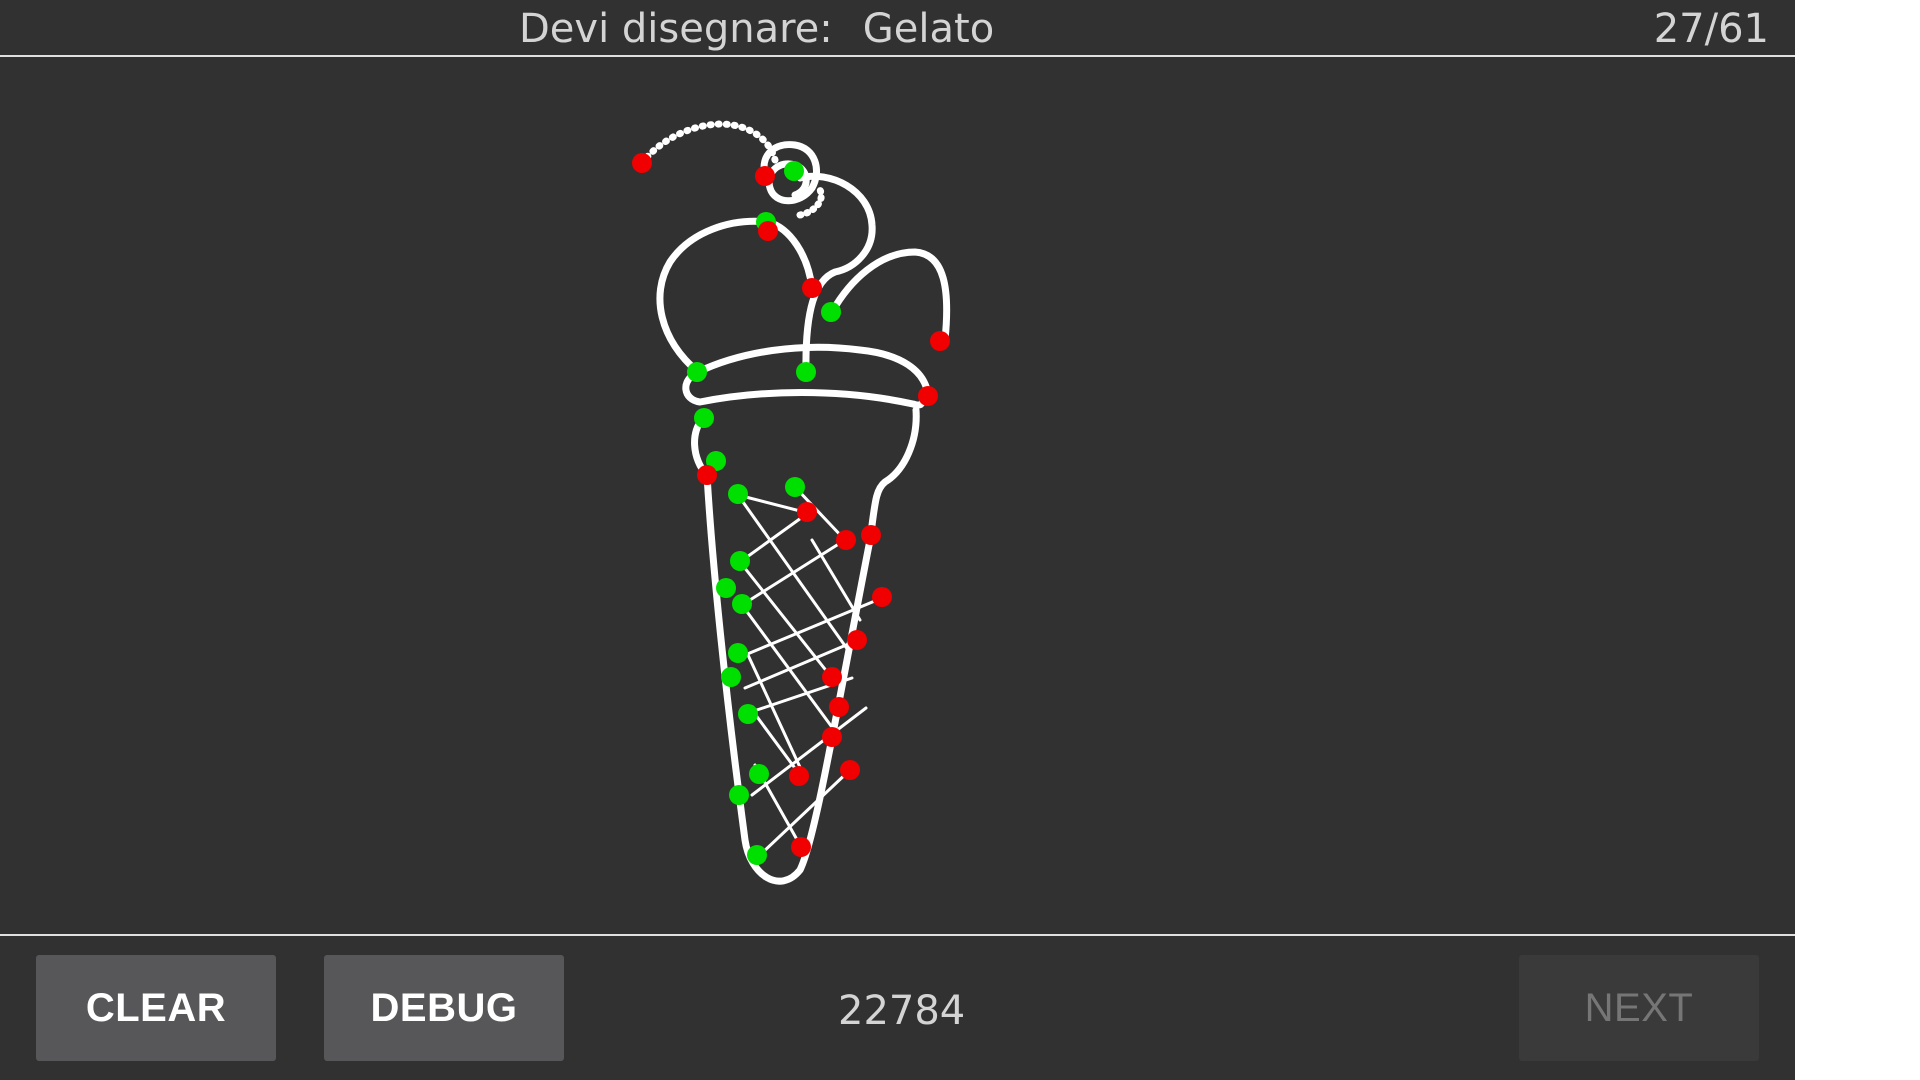  What do you see at coordinates (928, 29) in the screenshot?
I see `target-word: Gelato` at bounding box center [928, 29].